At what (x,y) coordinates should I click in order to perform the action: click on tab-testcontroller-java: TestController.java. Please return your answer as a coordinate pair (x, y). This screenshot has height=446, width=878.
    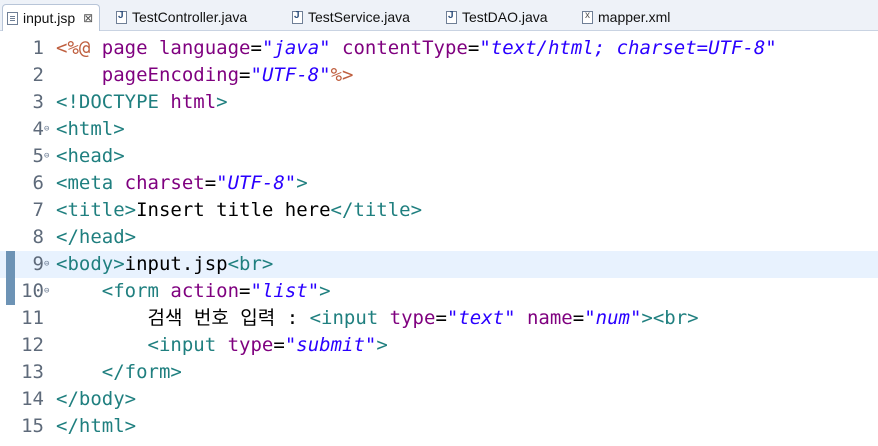
    Looking at the image, I should click on (181, 17).